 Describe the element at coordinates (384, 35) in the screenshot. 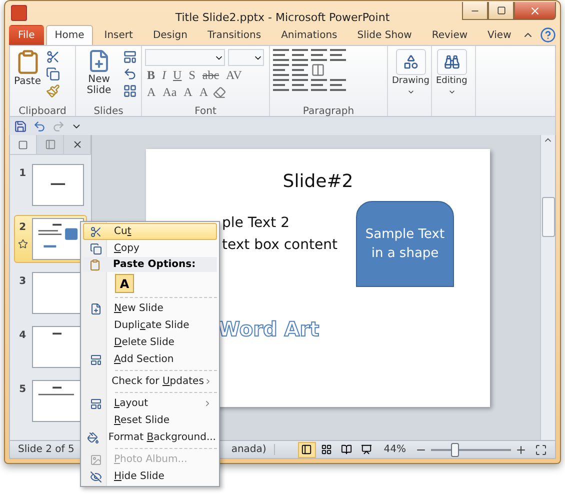

I see `ribbon-tab: Slide Show` at that location.